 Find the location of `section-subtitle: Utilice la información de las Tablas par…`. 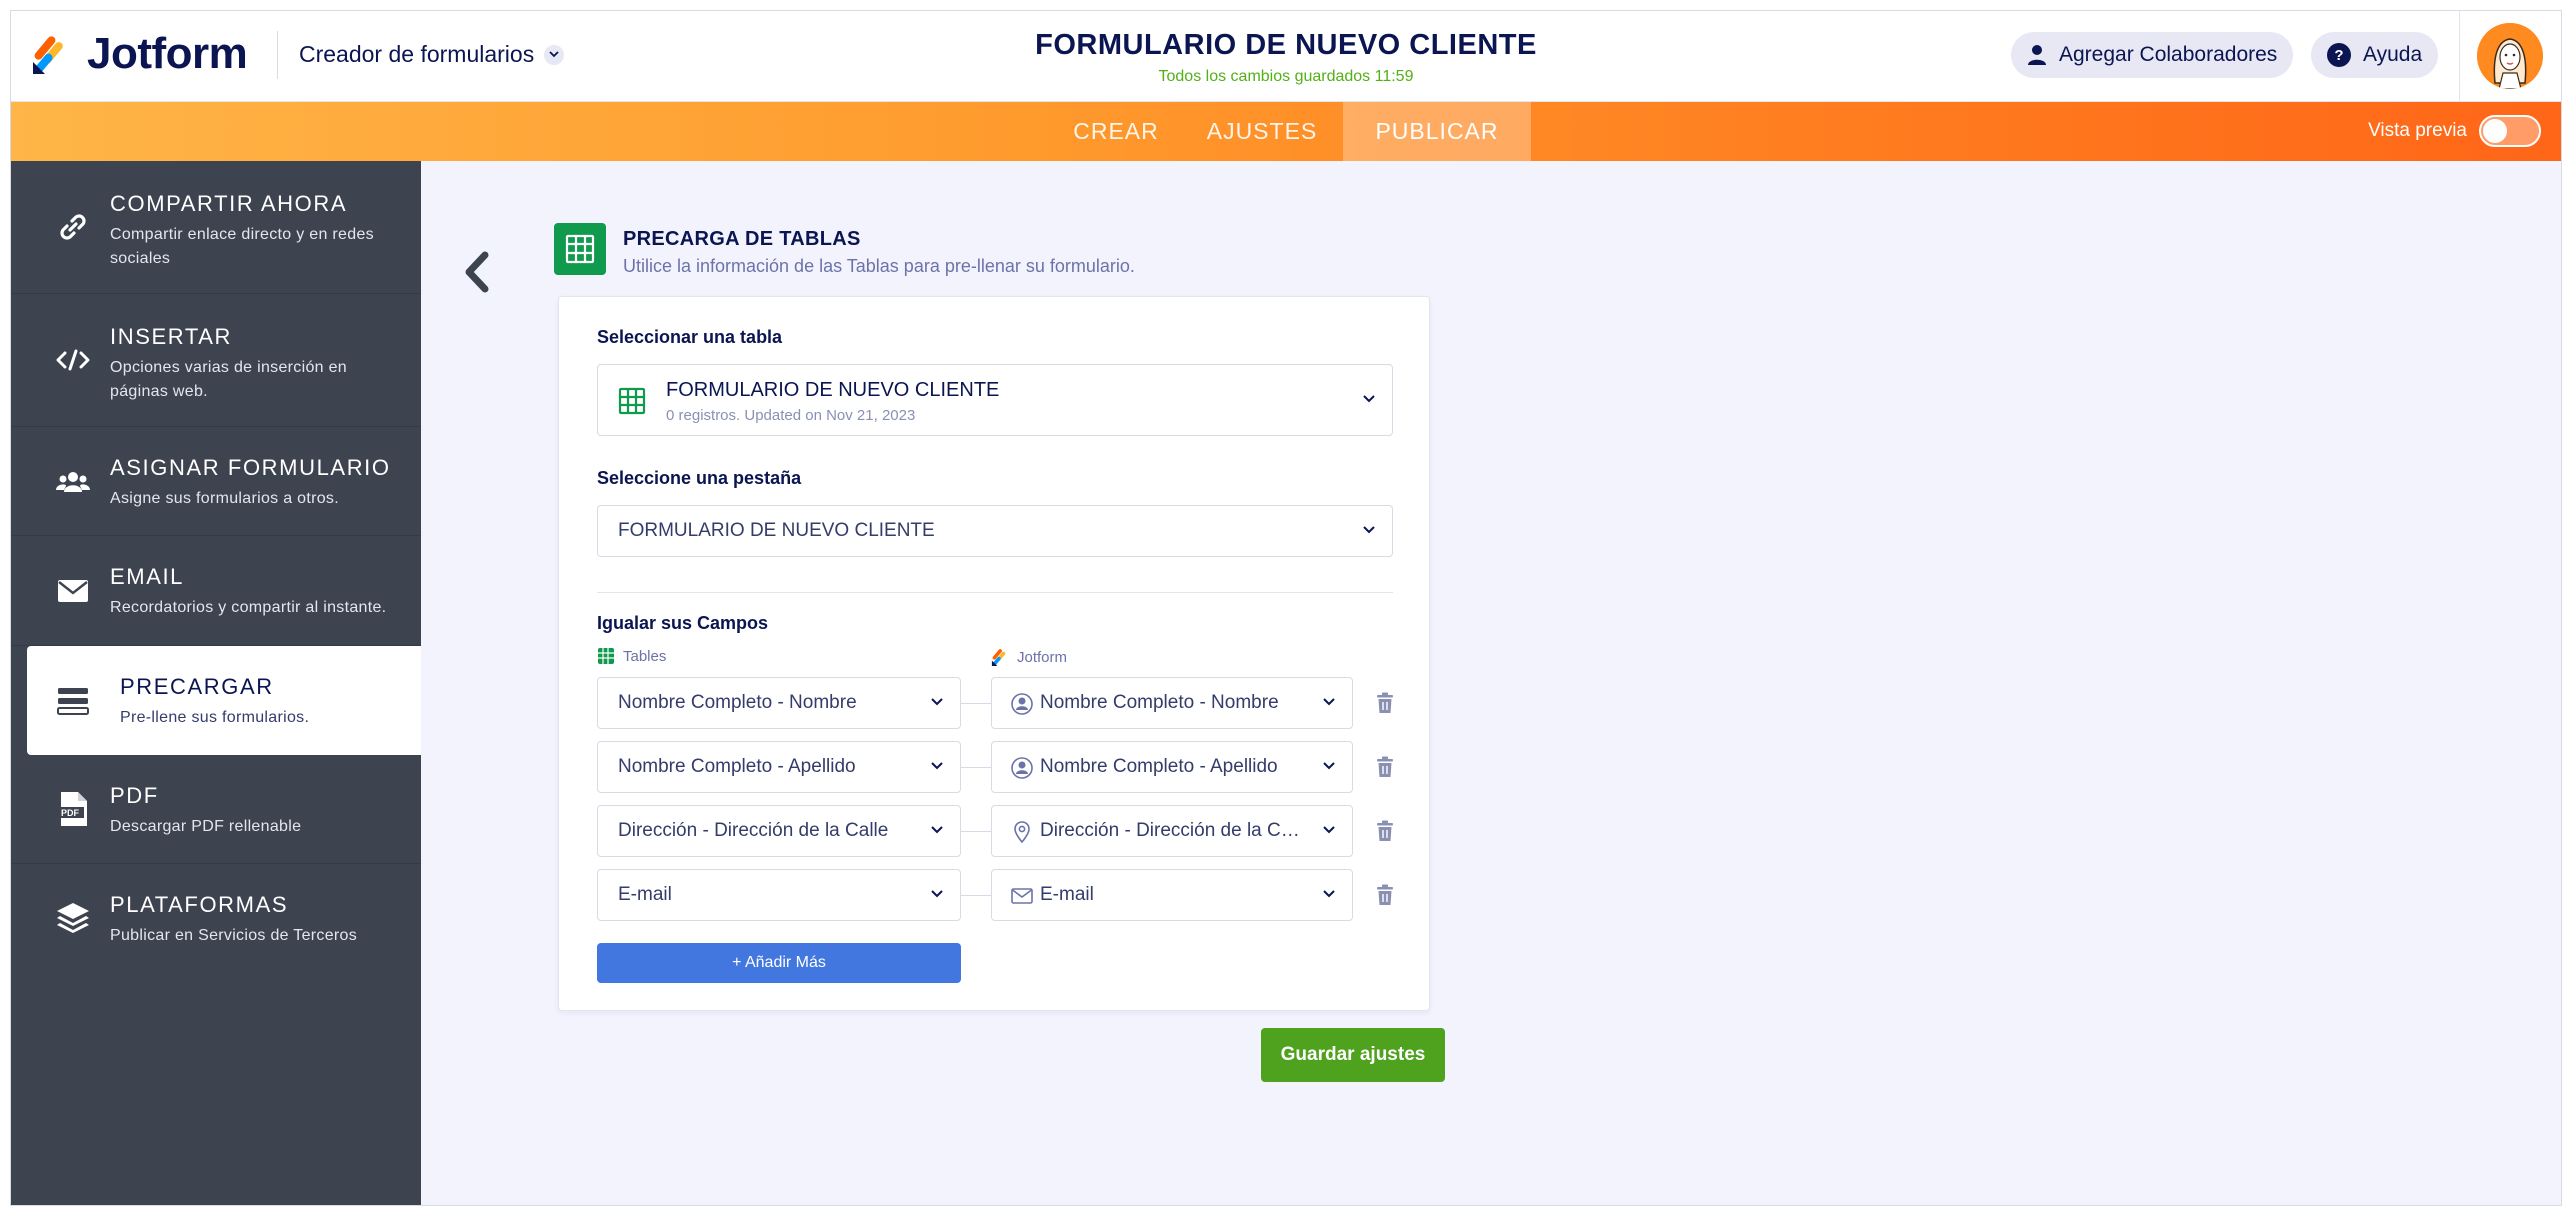

section-subtitle: Utilice la información de las Tablas par… is located at coordinates (879, 266).